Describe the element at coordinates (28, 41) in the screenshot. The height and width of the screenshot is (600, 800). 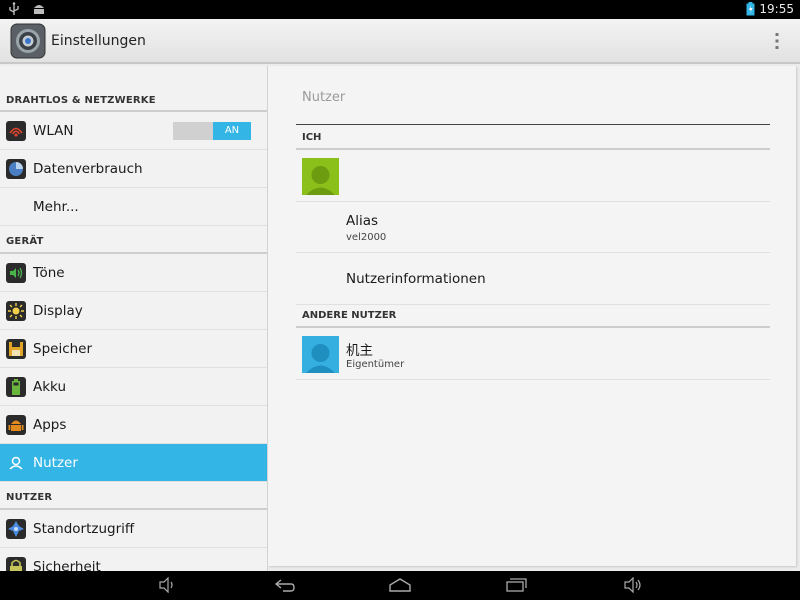
I see `settings-app-icon` at that location.